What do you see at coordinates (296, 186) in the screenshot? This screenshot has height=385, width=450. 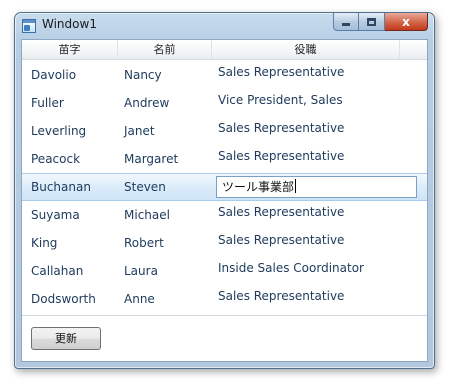 I see `text-caret` at bounding box center [296, 186].